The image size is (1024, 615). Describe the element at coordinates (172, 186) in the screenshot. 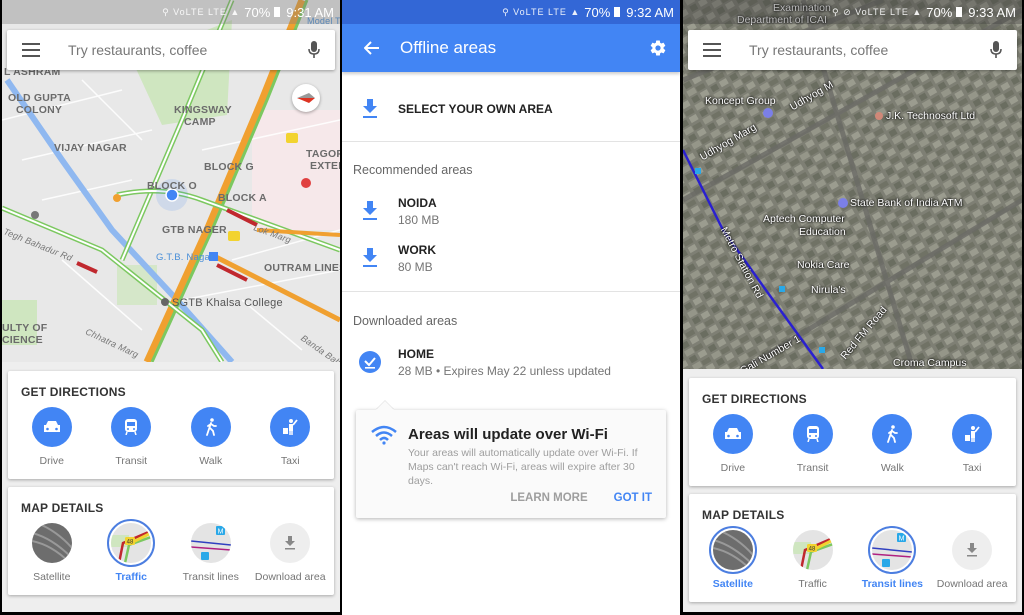

I see `map-label: BLOCK O` at that location.